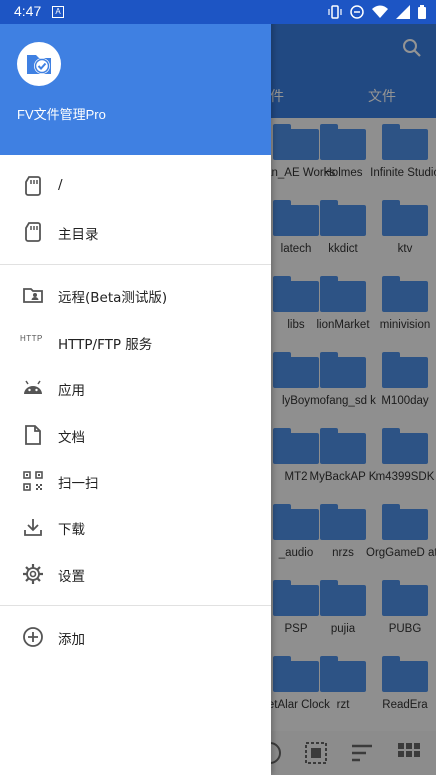 This screenshot has width=436, height=775. Describe the element at coordinates (71, 438) in the screenshot. I see `menu-item-label: 文档` at that location.